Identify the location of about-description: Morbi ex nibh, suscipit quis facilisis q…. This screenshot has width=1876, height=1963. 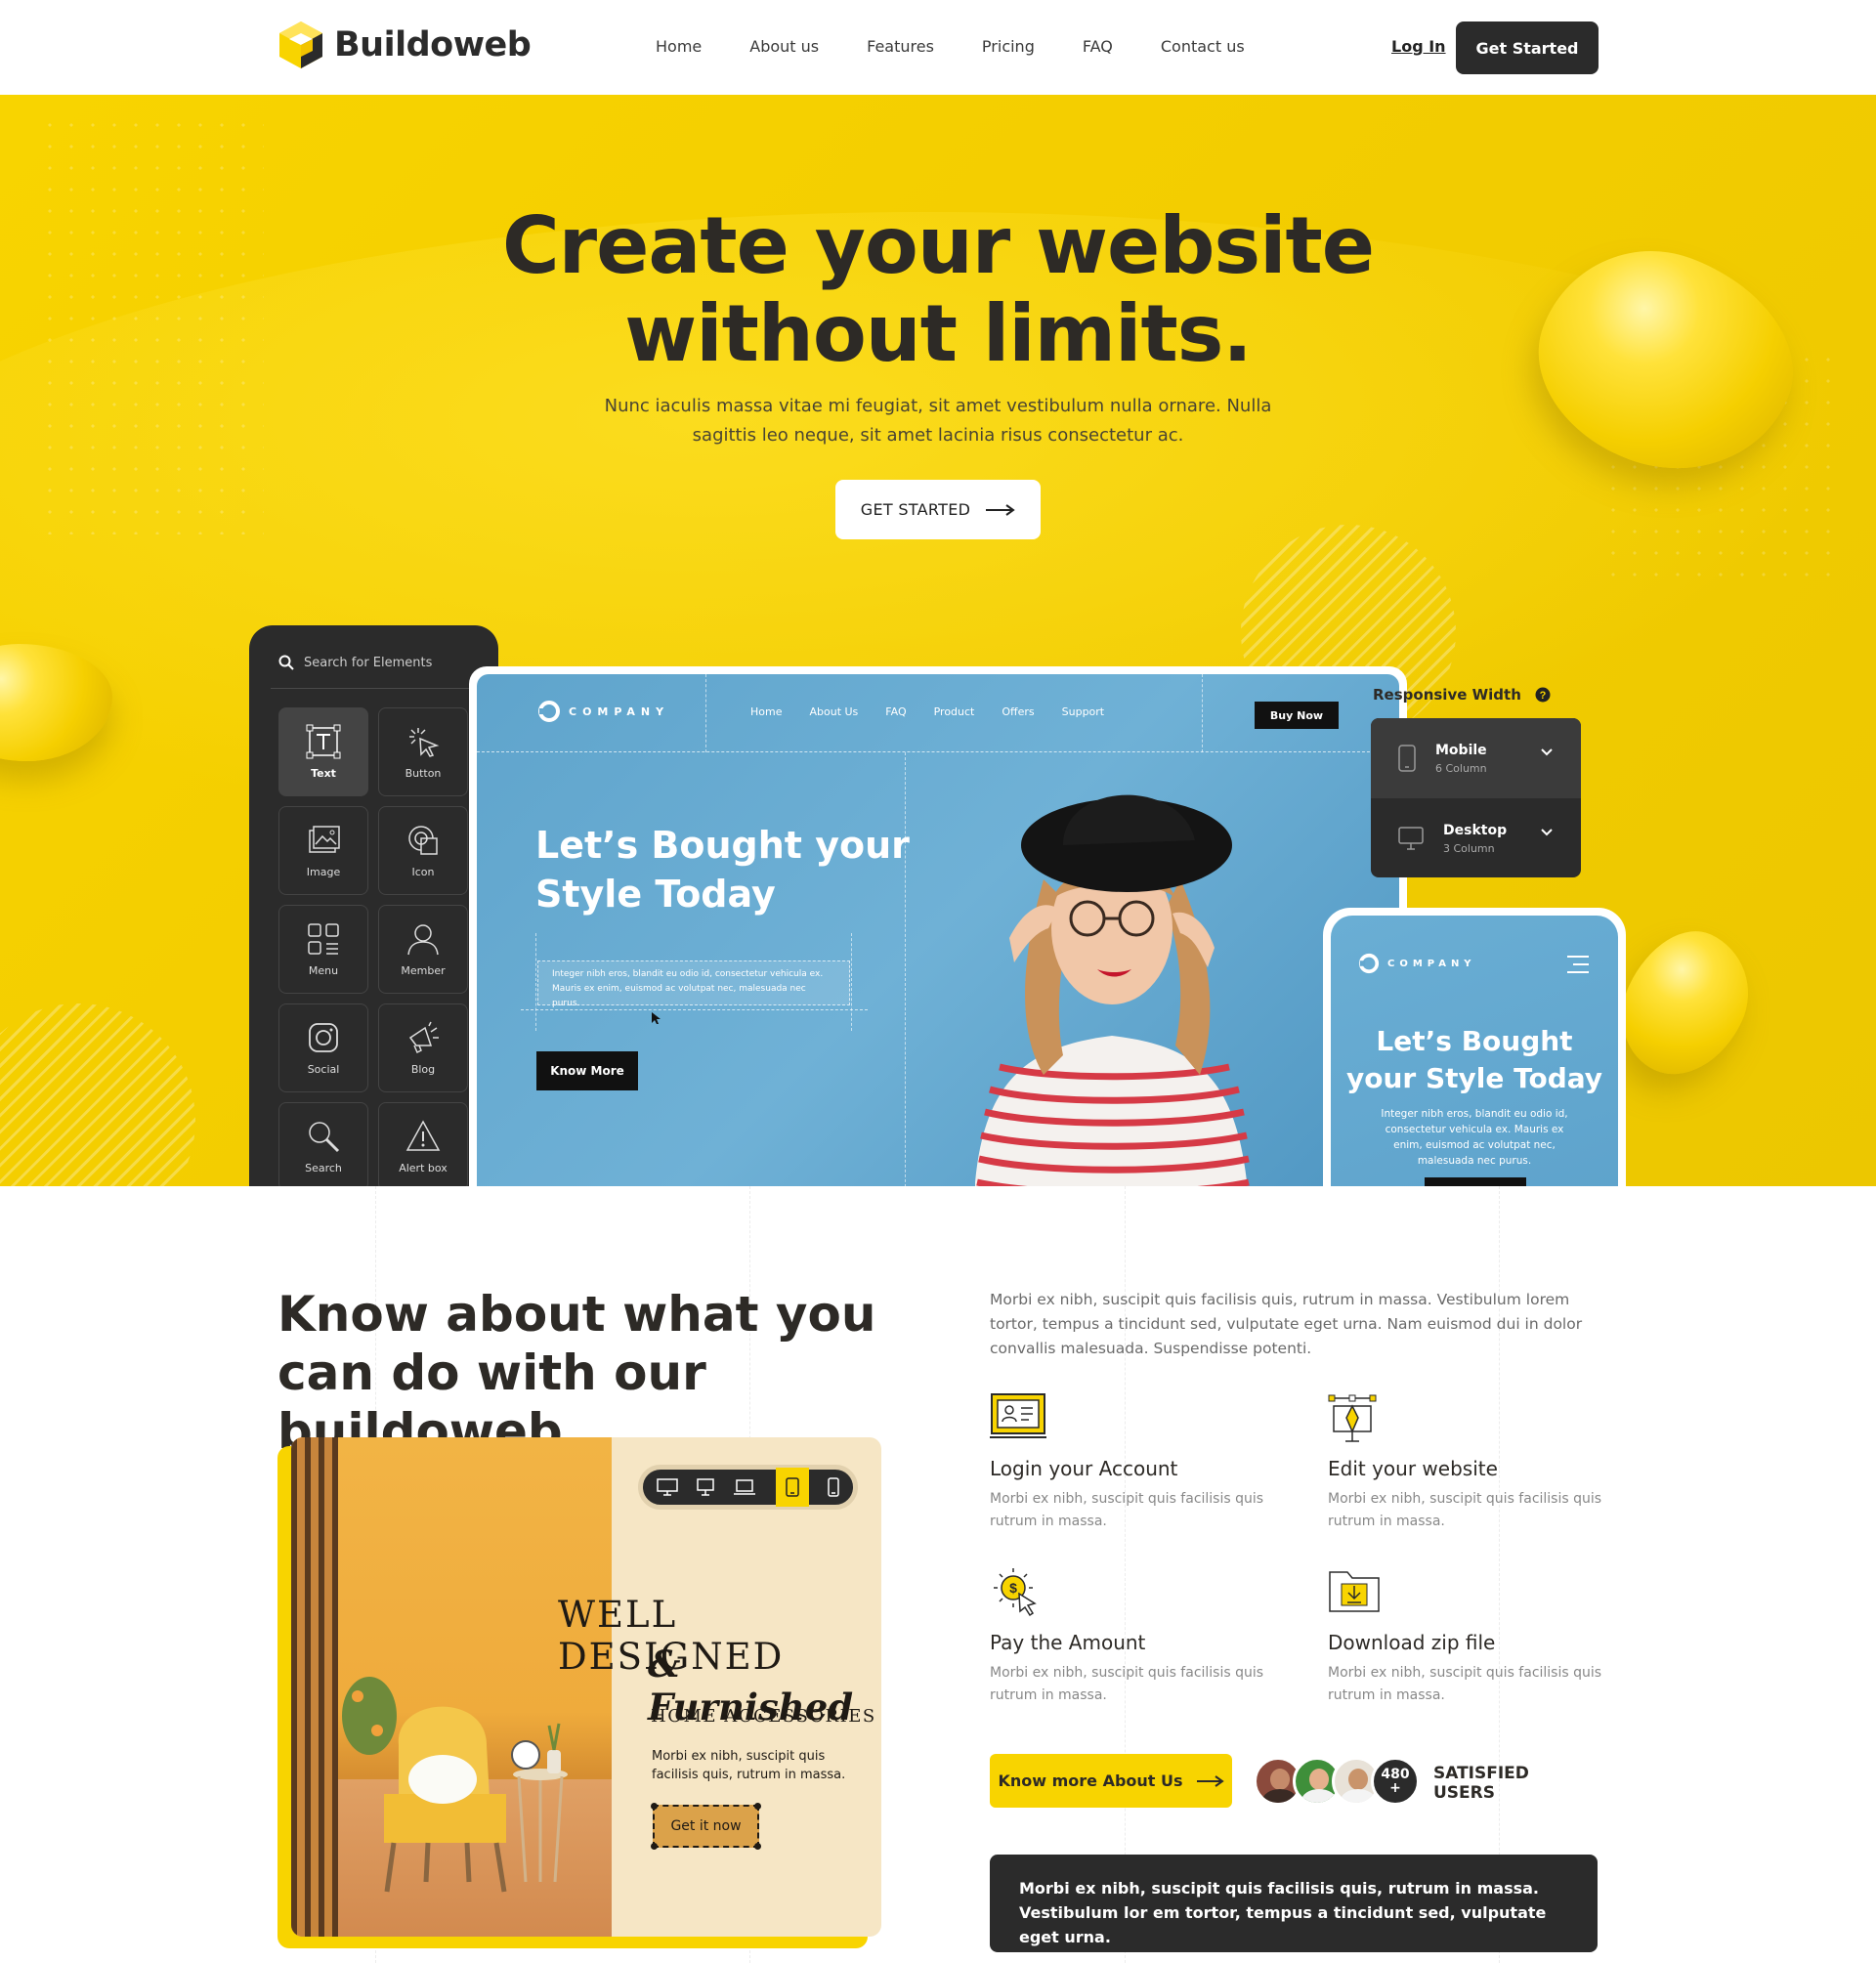
(1286, 1324).